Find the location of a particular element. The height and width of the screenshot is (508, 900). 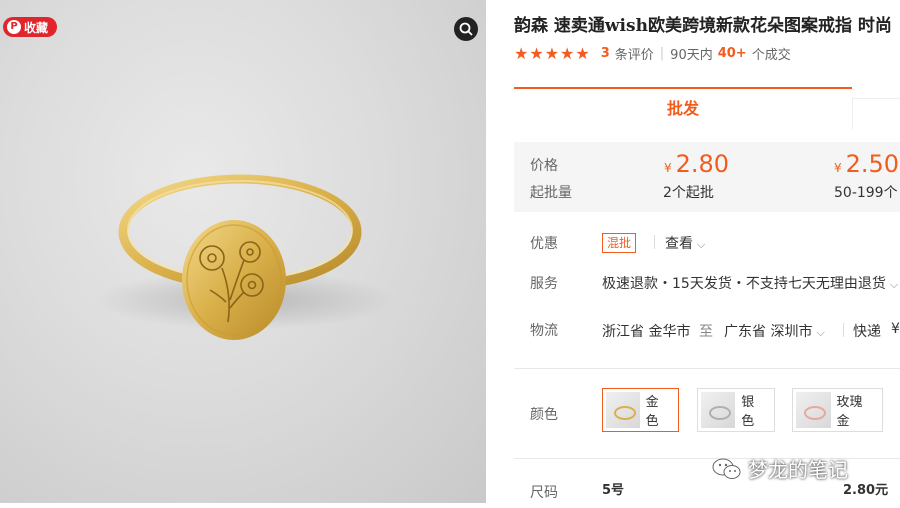

tier-price-value: 2.80 is located at coordinates (702, 164).